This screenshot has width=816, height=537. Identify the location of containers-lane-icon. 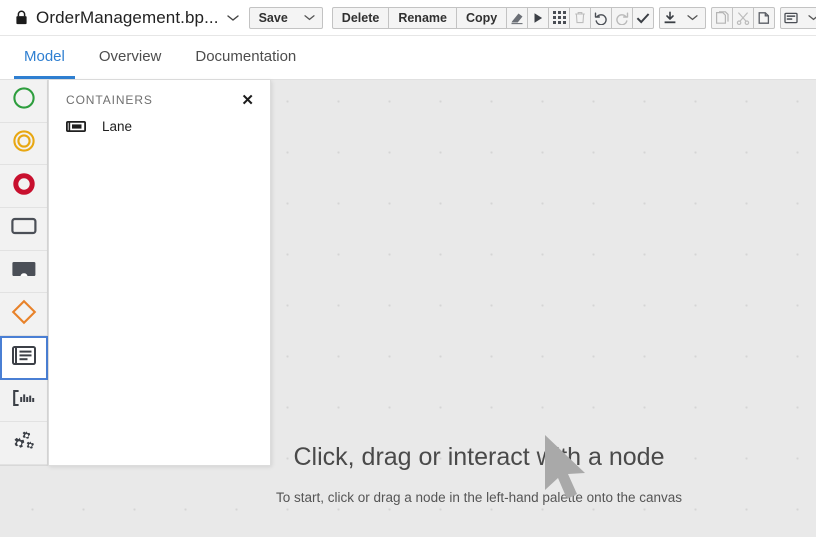
(24, 357).